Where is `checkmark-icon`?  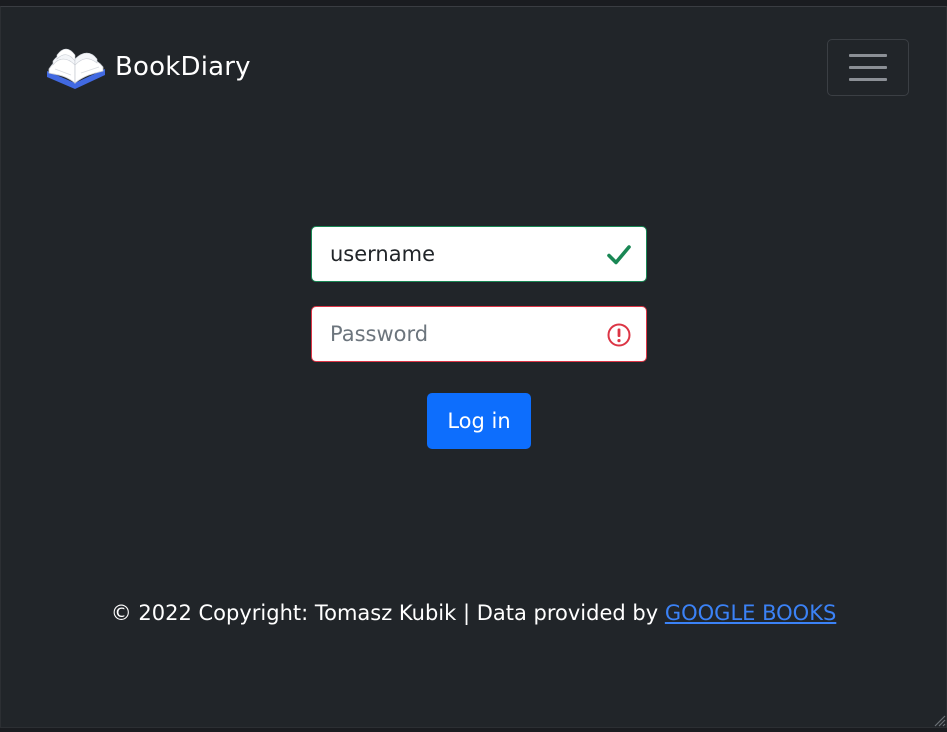
checkmark-icon is located at coordinates (619, 255).